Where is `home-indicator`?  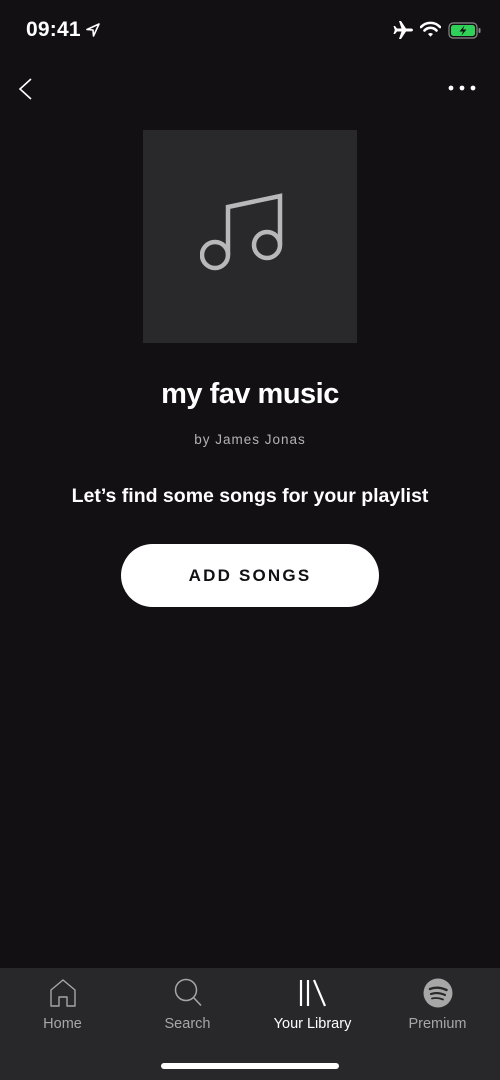 home-indicator is located at coordinates (250, 1066).